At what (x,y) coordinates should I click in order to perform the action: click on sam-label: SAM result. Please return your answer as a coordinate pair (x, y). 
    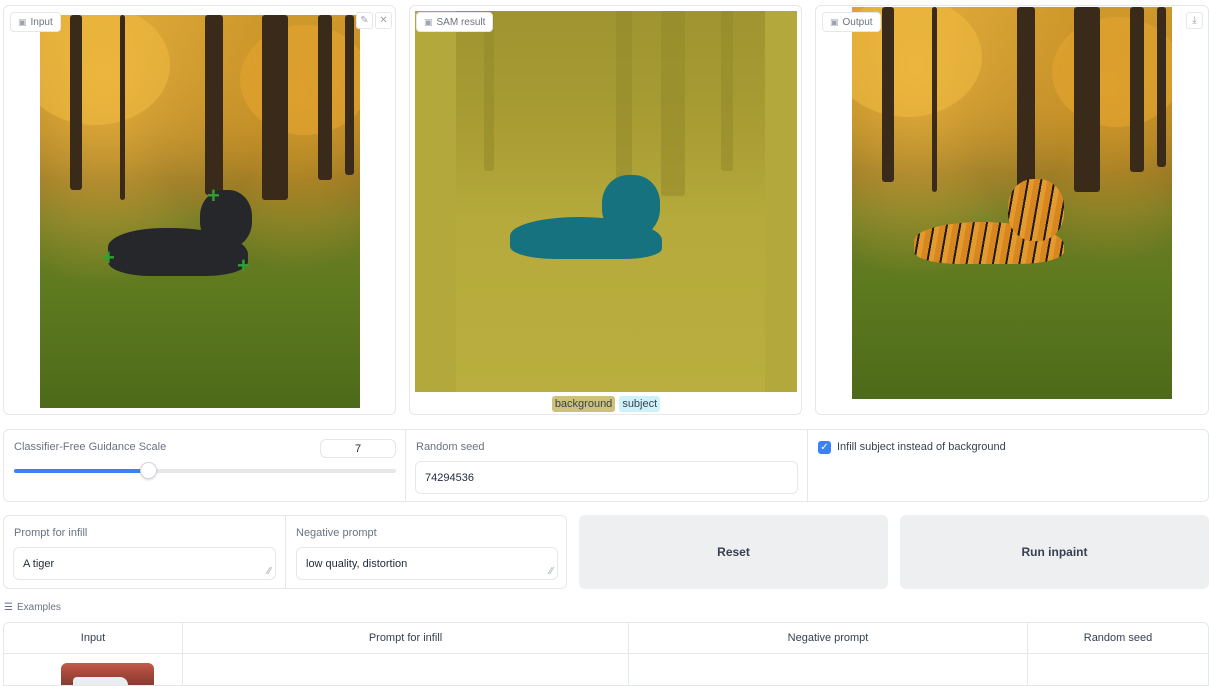
    Looking at the image, I should click on (461, 22).